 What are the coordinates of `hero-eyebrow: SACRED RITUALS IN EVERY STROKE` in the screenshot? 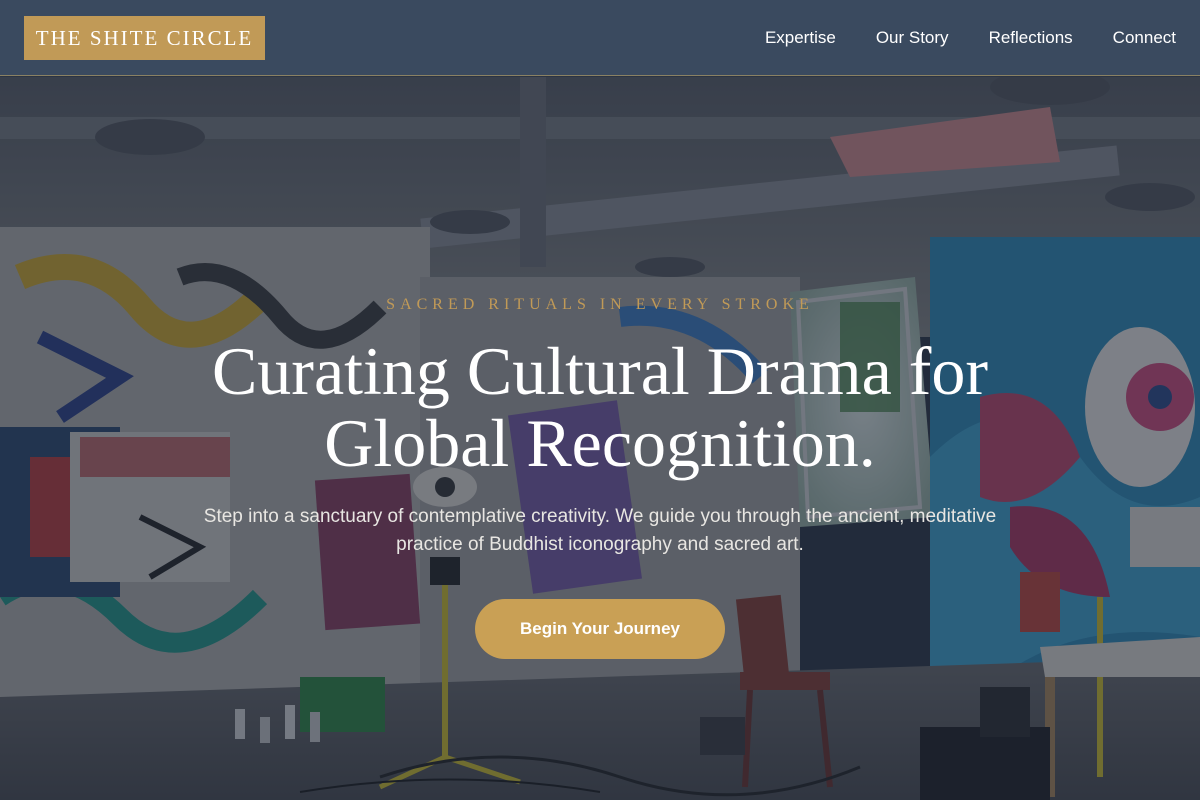 It's located at (600, 304).